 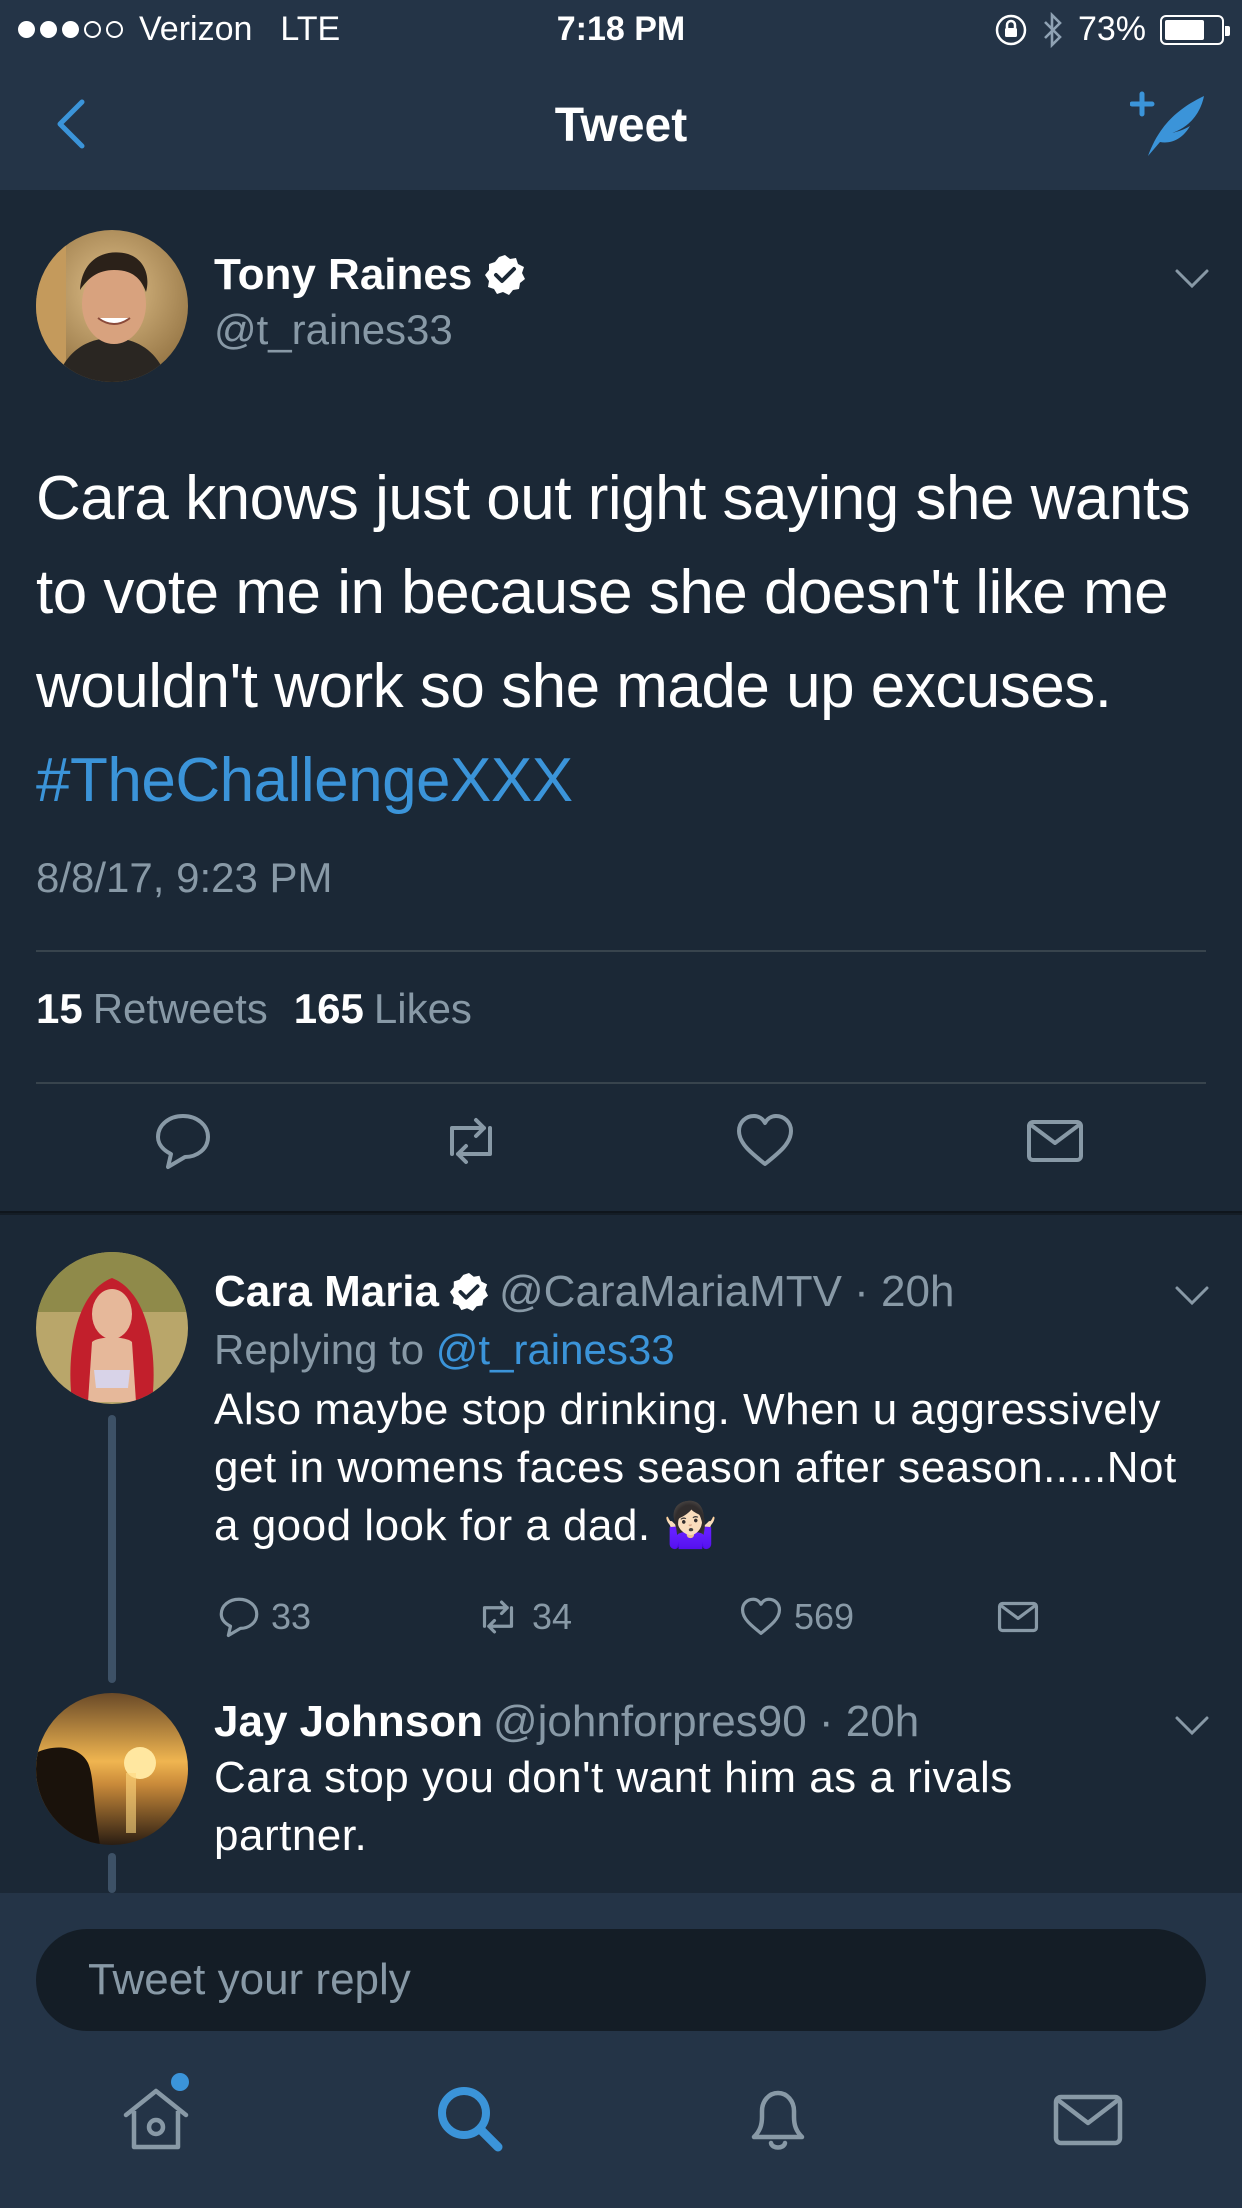 I want to click on reply-reply-action: 33, so click(x=264, y=1617).